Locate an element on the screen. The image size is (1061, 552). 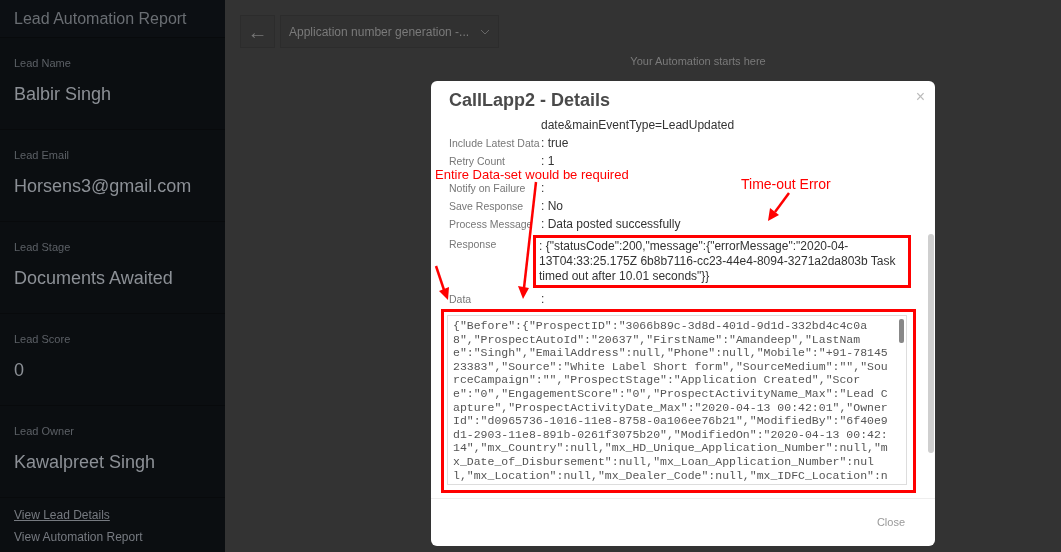
field-label: Lead Stage is located at coordinates (43, 247).